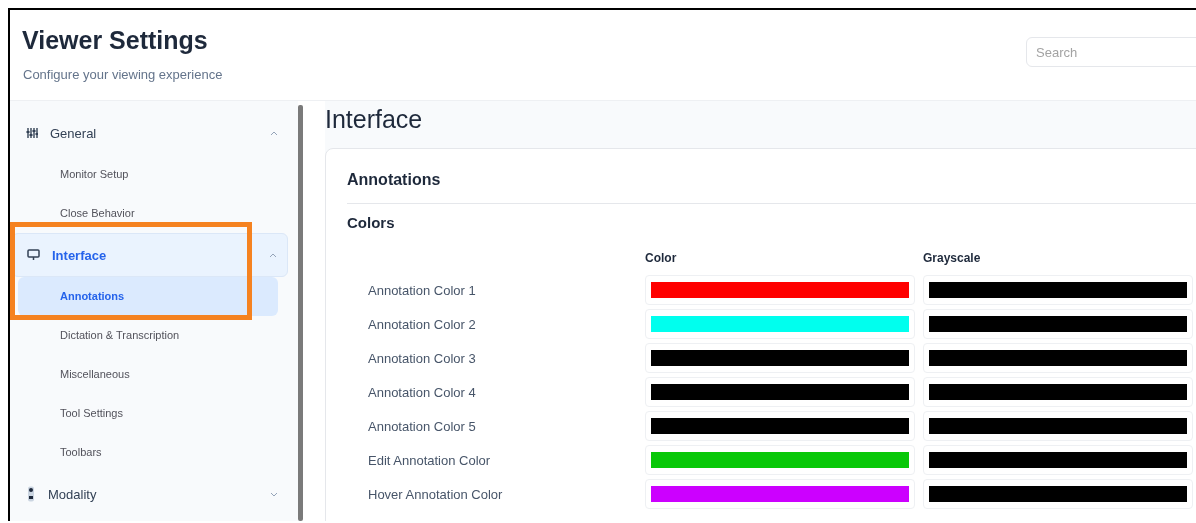 This screenshot has height=523, width=1196. What do you see at coordinates (148, 335) in the screenshot?
I see `sidebar-item: Dictation & Transcription` at bounding box center [148, 335].